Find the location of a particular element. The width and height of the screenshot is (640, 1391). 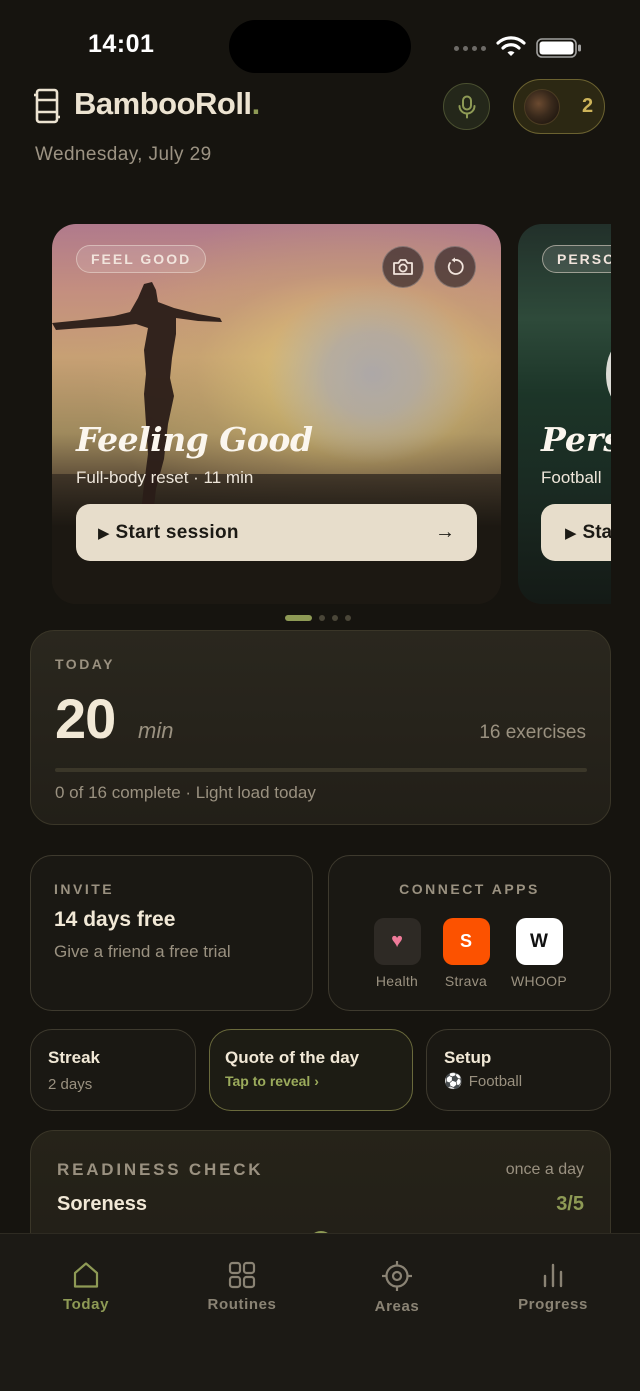

setup-sport-label: Football is located at coordinates (495, 1081).